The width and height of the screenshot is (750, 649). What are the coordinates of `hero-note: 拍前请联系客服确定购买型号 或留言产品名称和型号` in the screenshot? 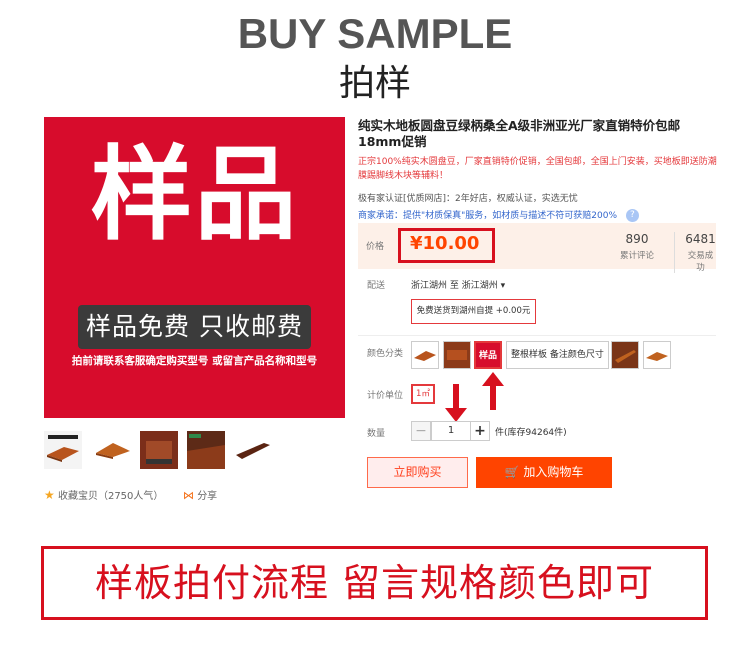 It's located at (194, 361).